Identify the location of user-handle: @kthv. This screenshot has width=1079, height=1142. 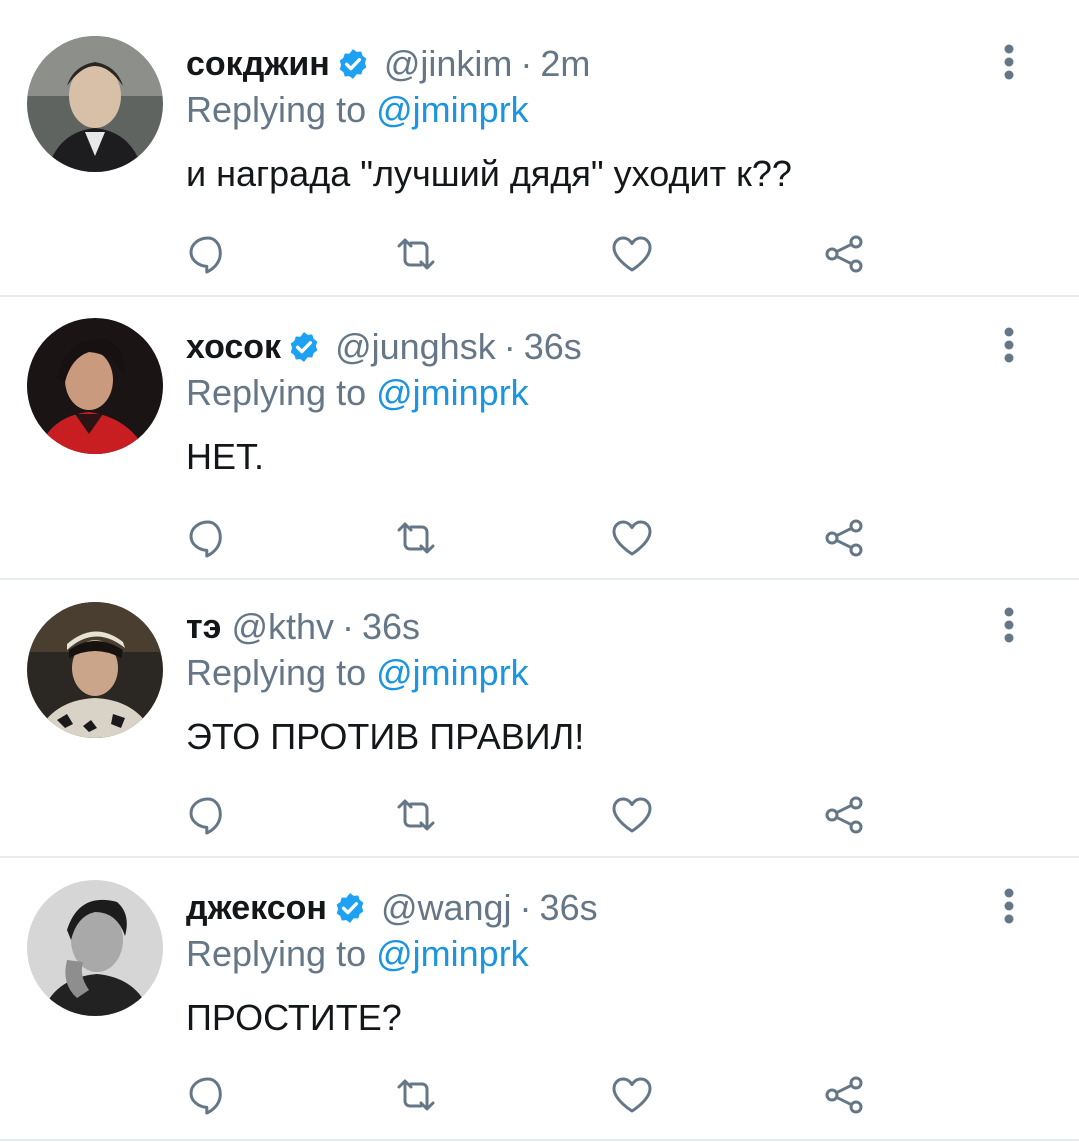
(282, 627).